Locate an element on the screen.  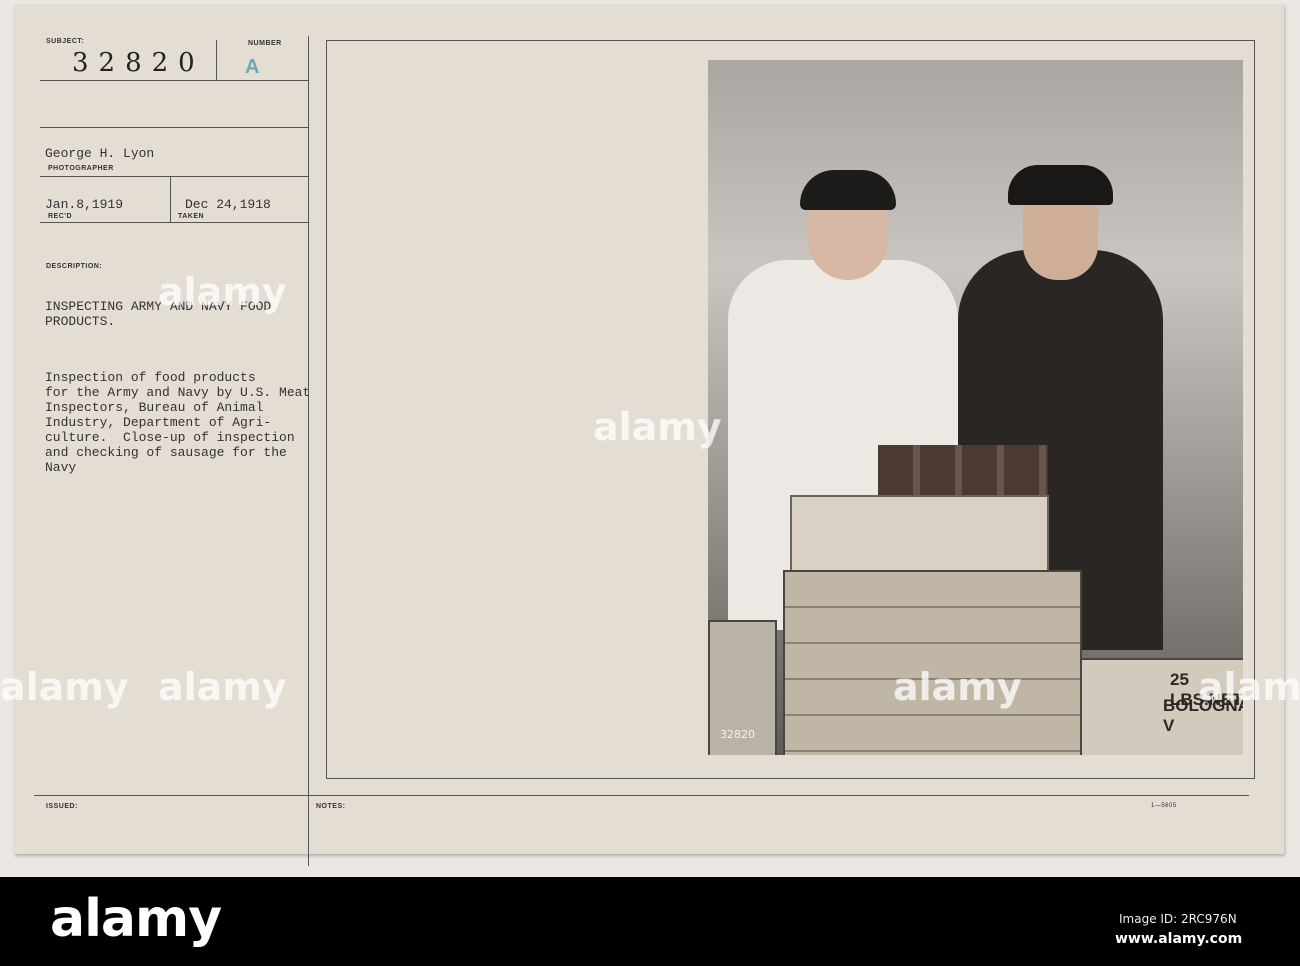
taken-label: TAKEN is located at coordinates (191, 216).